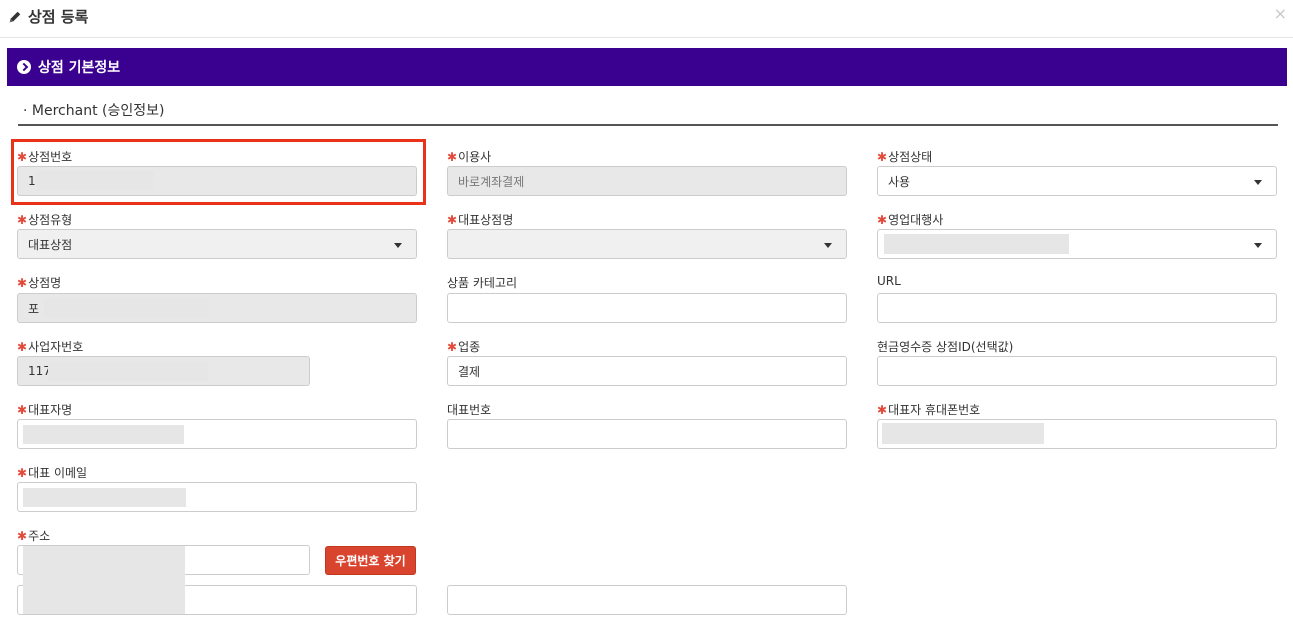 The height and width of the screenshot is (624, 1293). What do you see at coordinates (648, 113) in the screenshot?
I see `merchant-subheading: · Merchant (승인정보)` at bounding box center [648, 113].